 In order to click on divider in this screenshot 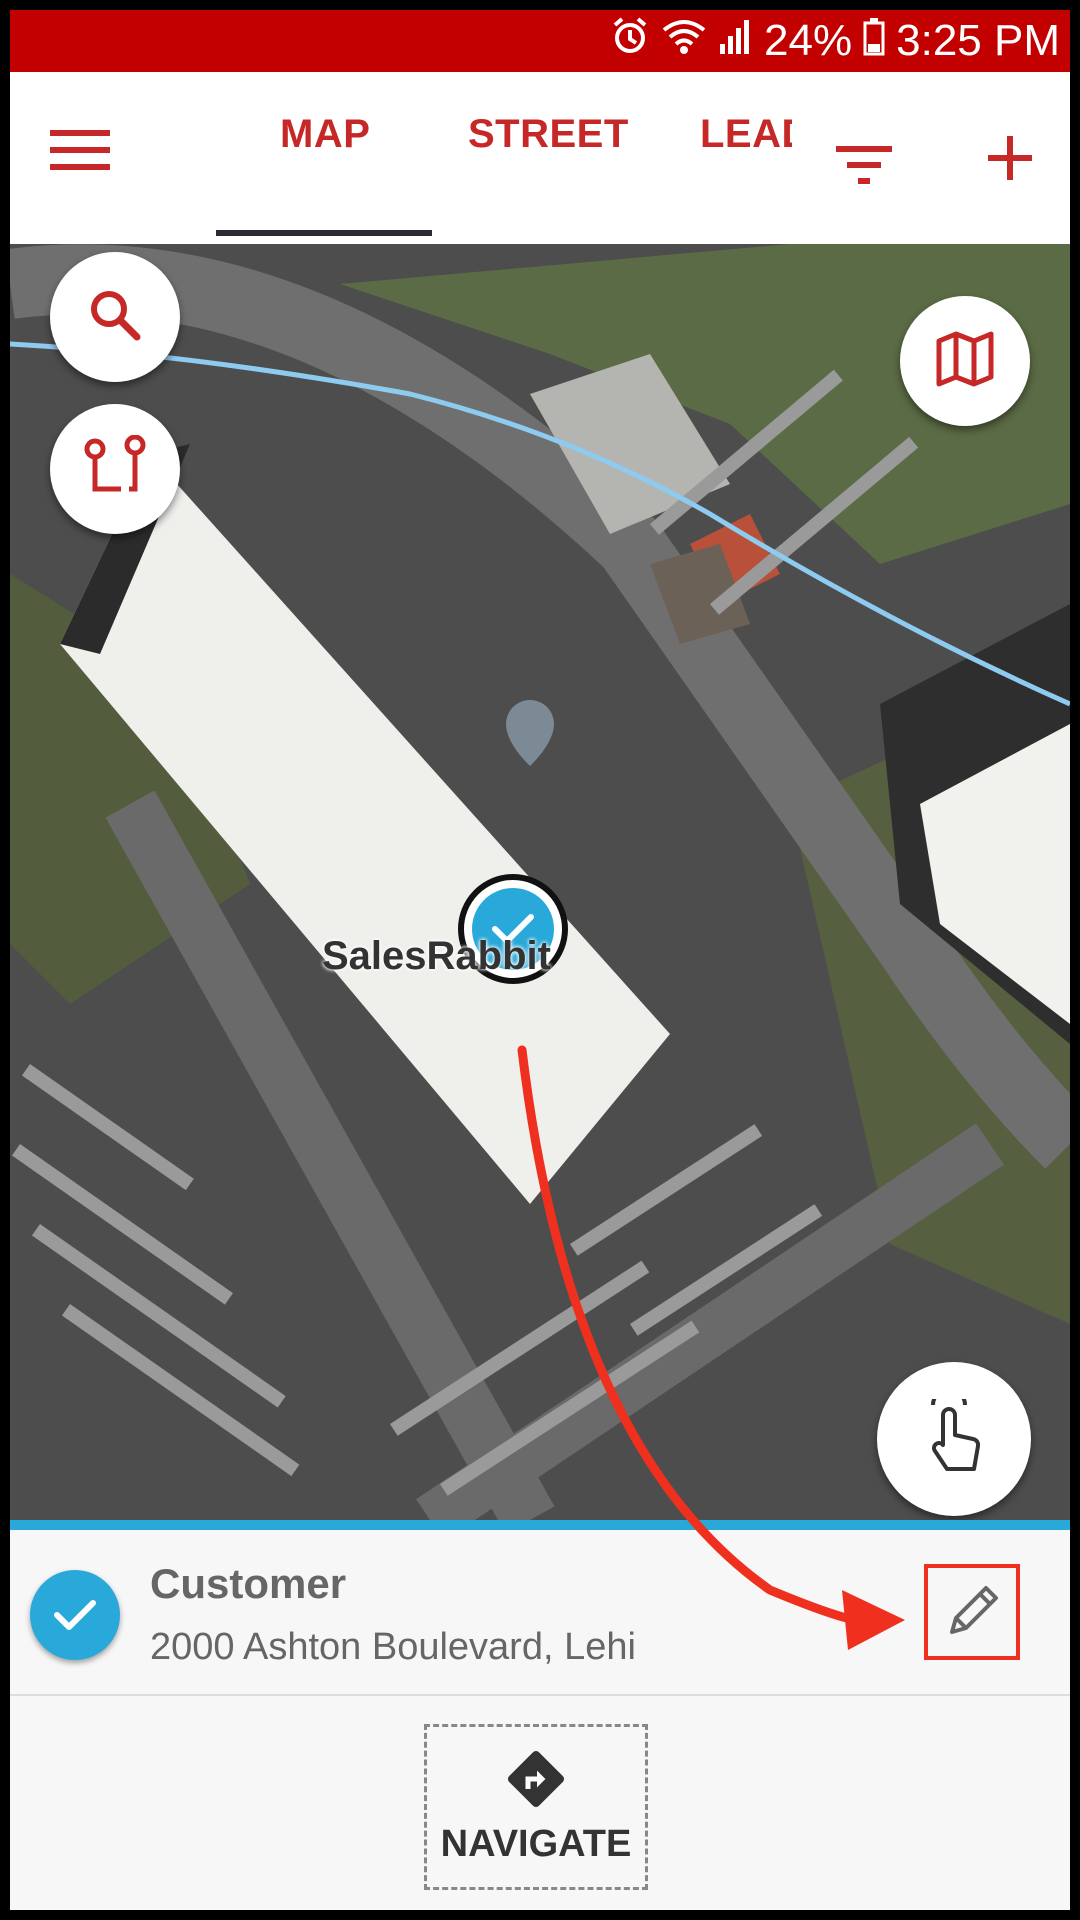, I will do `click(540, 1695)`.